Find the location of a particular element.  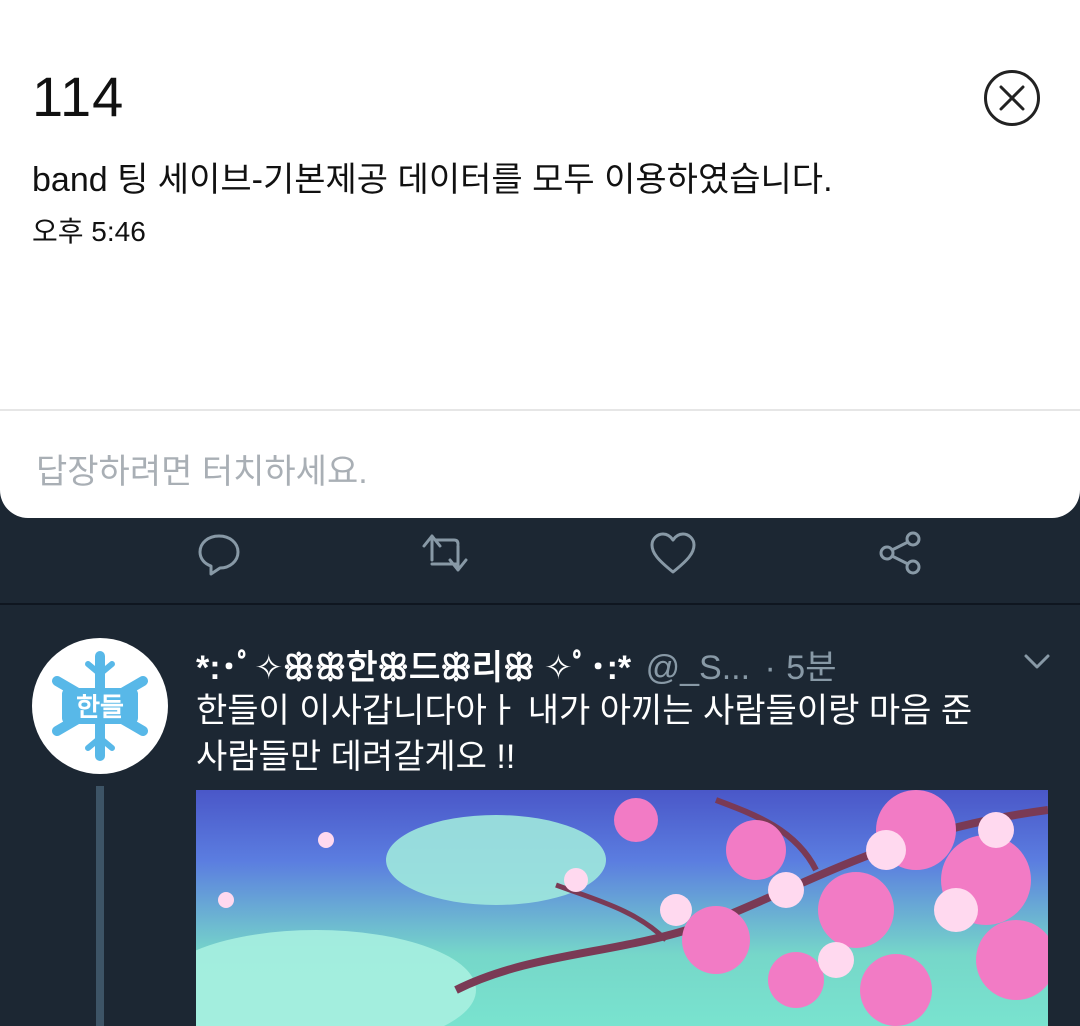

thread-line is located at coordinates (100, 906).